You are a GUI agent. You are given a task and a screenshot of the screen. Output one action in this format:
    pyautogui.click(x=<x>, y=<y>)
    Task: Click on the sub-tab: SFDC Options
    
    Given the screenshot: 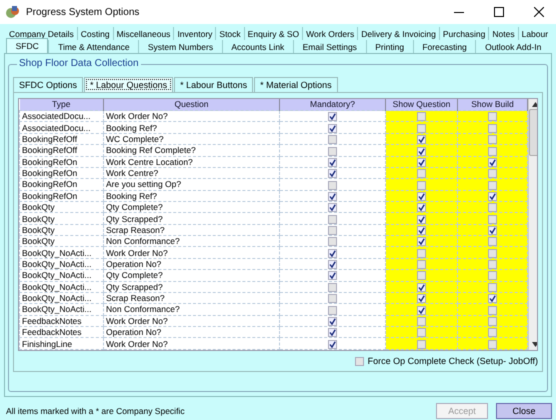 What is the action you would take?
    pyautogui.click(x=48, y=84)
    